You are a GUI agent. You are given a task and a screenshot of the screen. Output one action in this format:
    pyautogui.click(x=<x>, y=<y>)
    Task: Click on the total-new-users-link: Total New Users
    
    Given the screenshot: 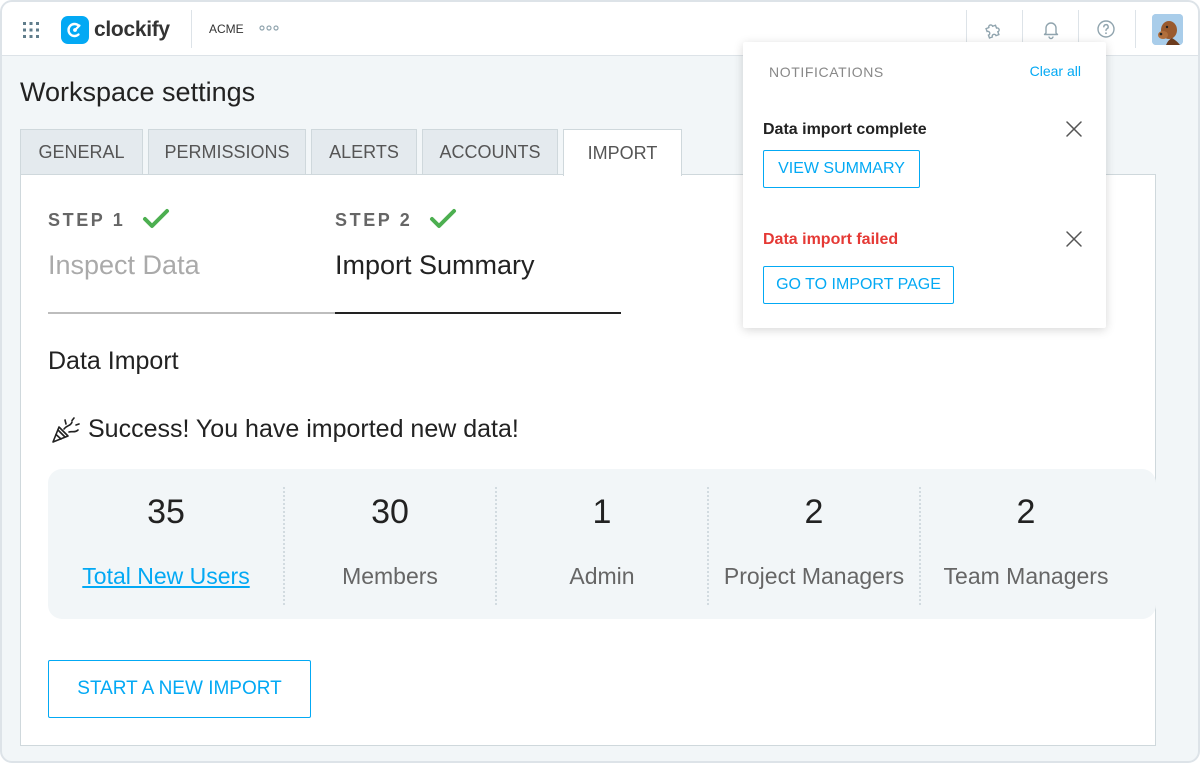 What is the action you would take?
    pyautogui.click(x=166, y=576)
    